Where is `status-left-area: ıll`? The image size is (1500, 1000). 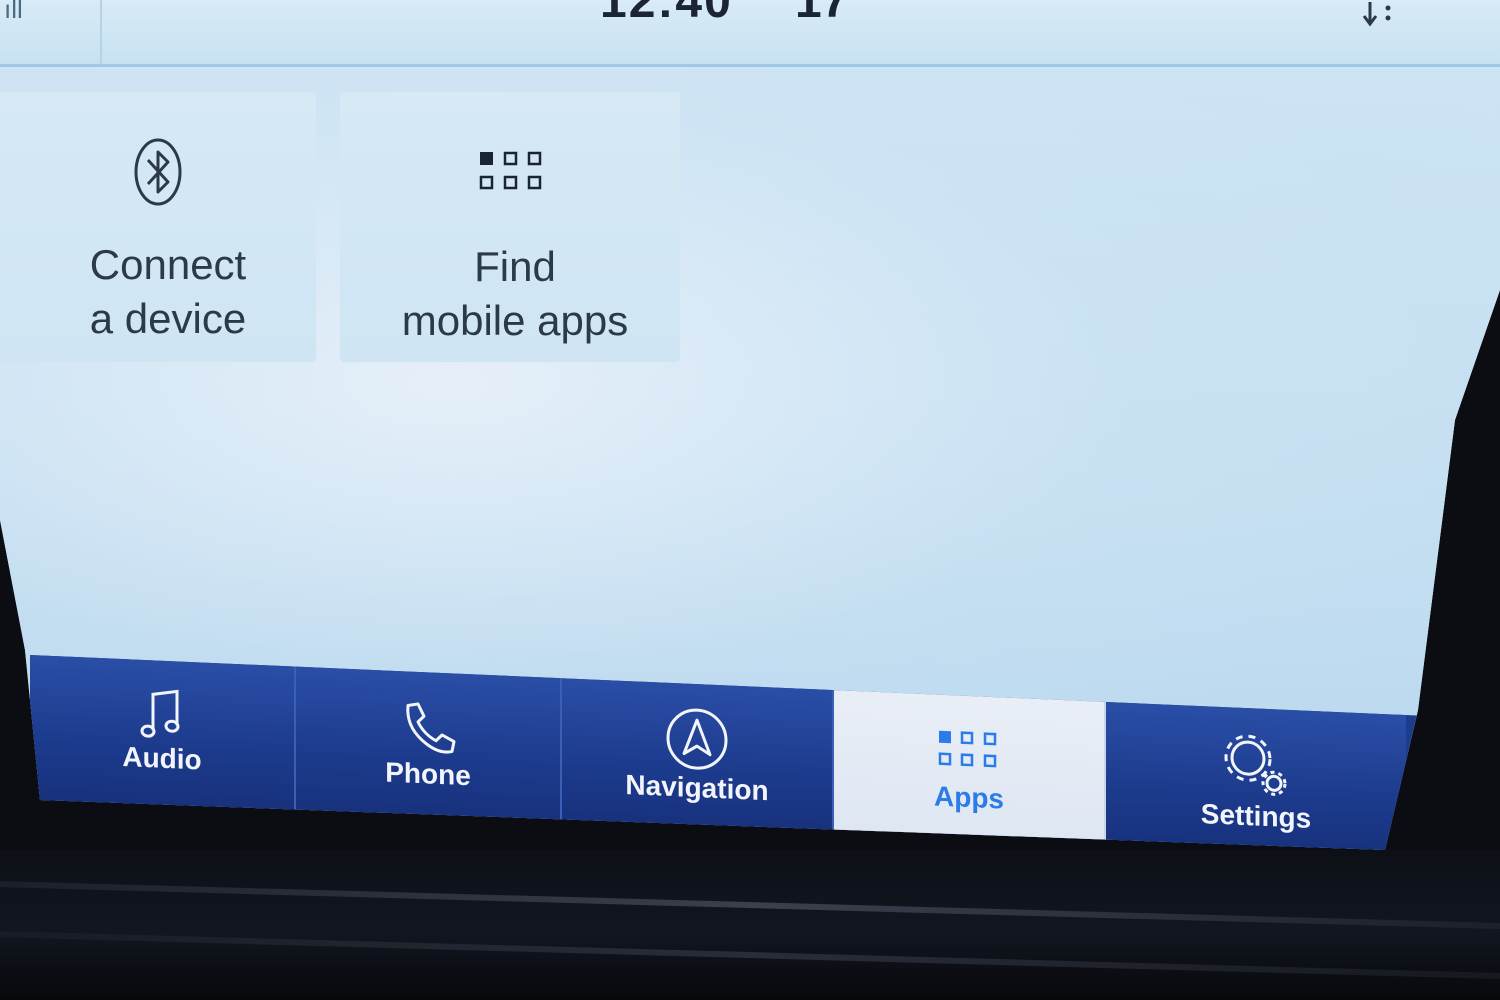 status-left-area: ıll is located at coordinates (51, 32).